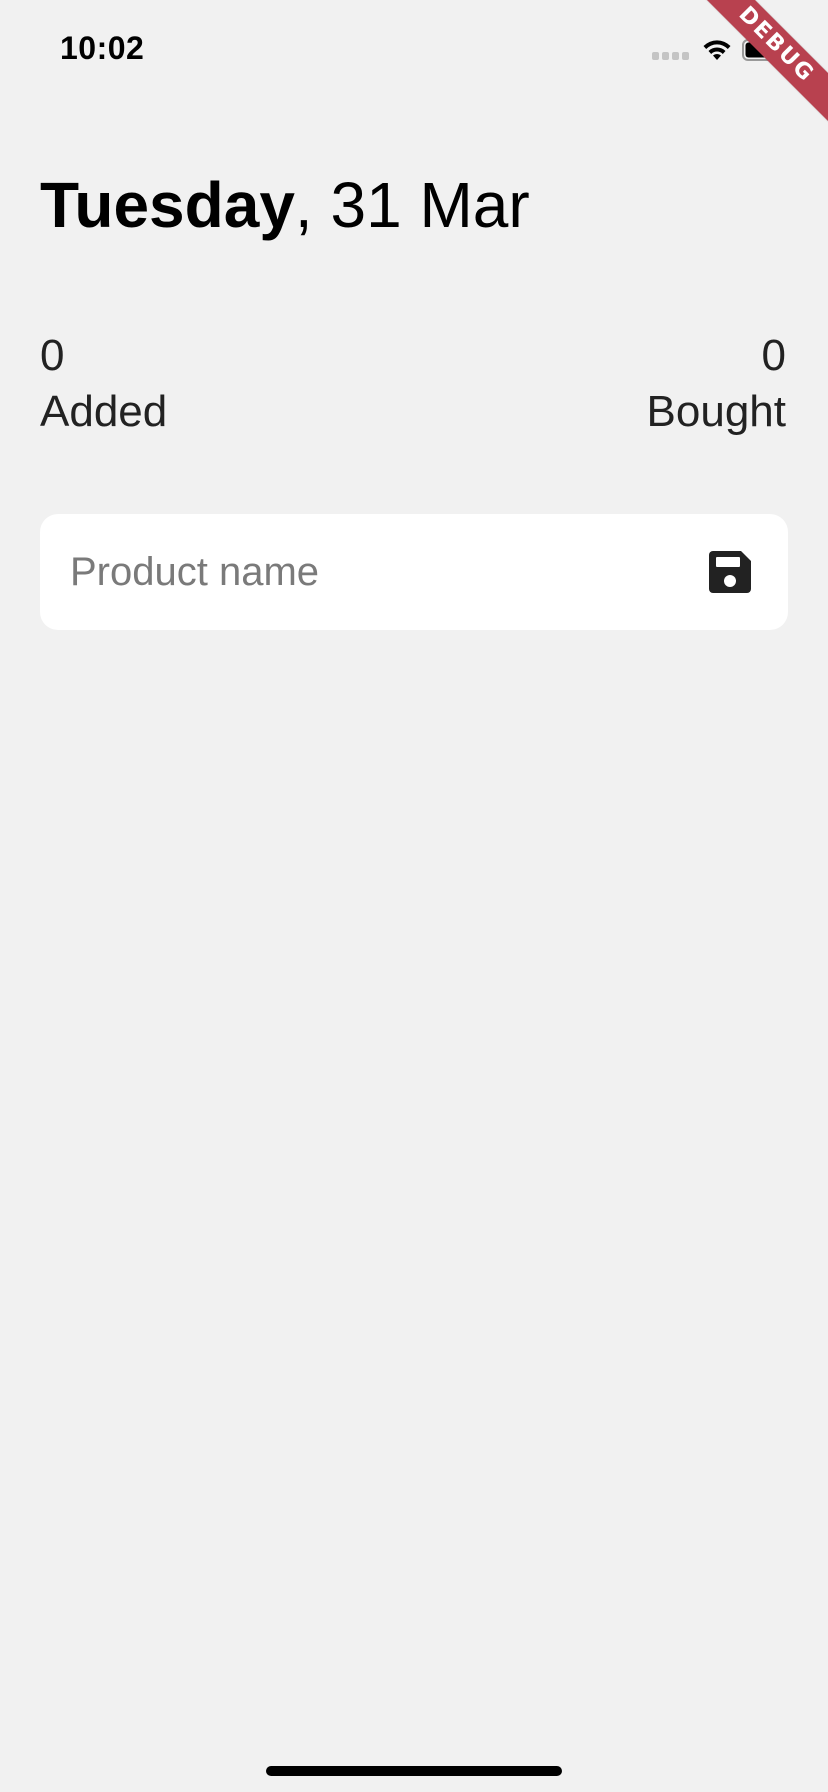 The height and width of the screenshot is (1792, 828). What do you see at coordinates (167, 205) in the screenshot?
I see `weekday-label: Tuesday` at bounding box center [167, 205].